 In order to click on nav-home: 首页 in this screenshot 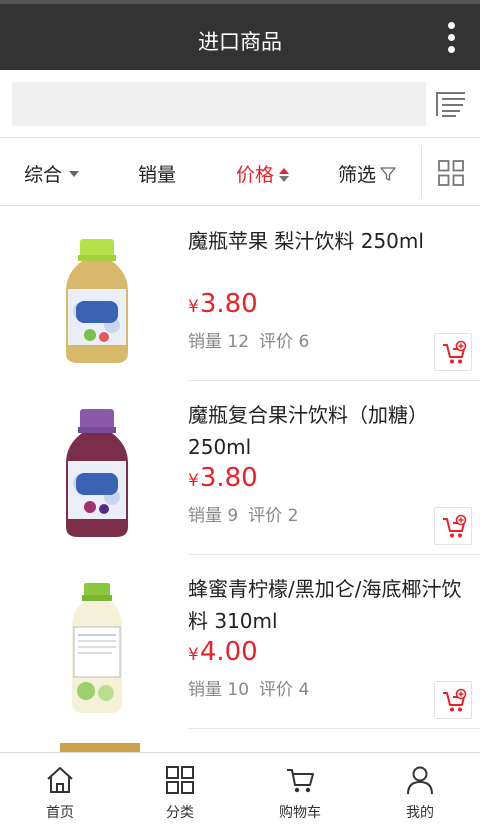, I will do `click(60, 789)`.